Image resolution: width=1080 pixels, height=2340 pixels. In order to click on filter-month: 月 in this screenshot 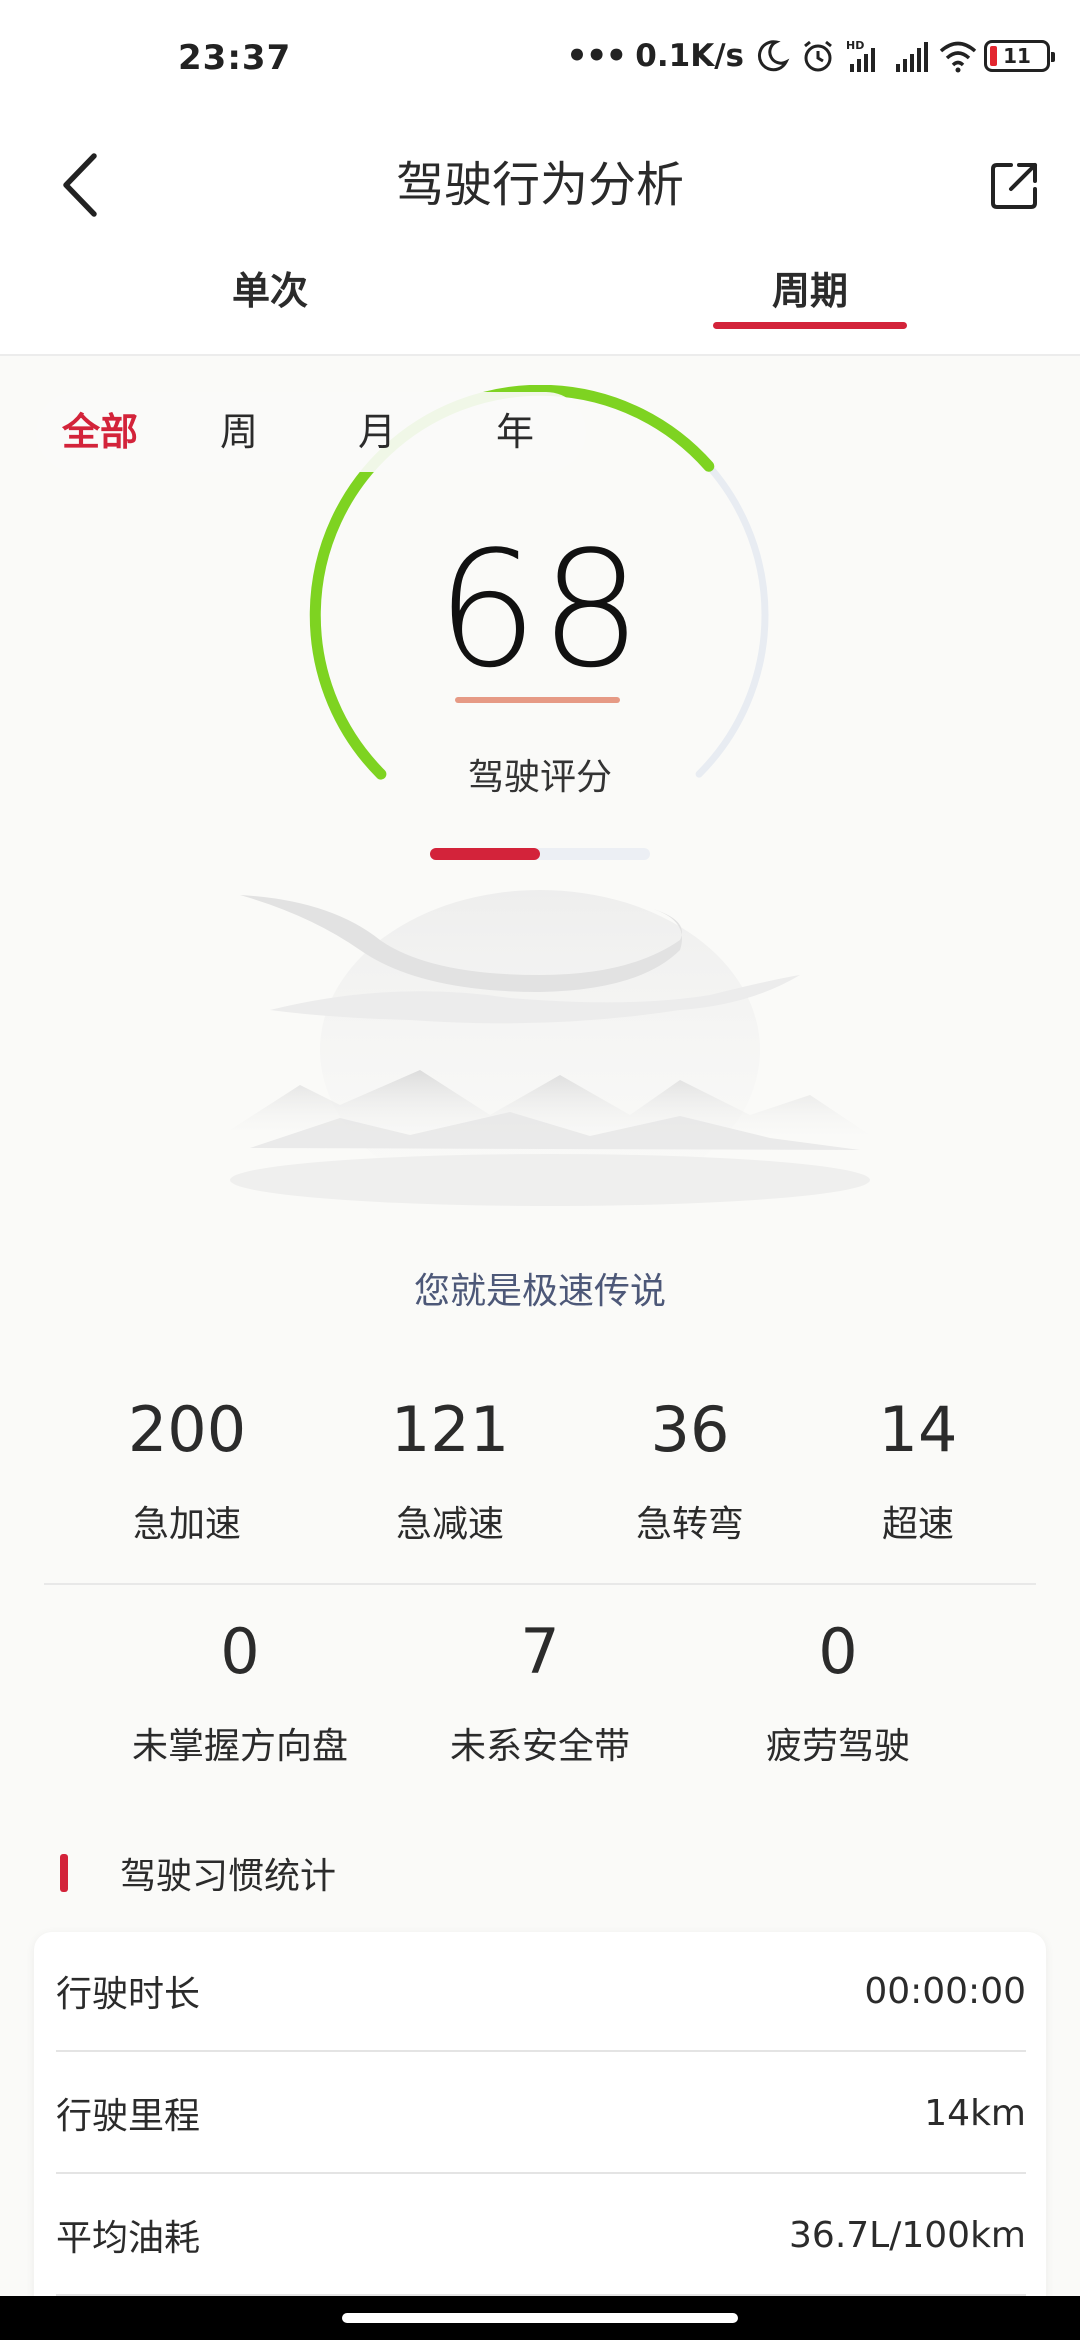, I will do `click(377, 432)`.